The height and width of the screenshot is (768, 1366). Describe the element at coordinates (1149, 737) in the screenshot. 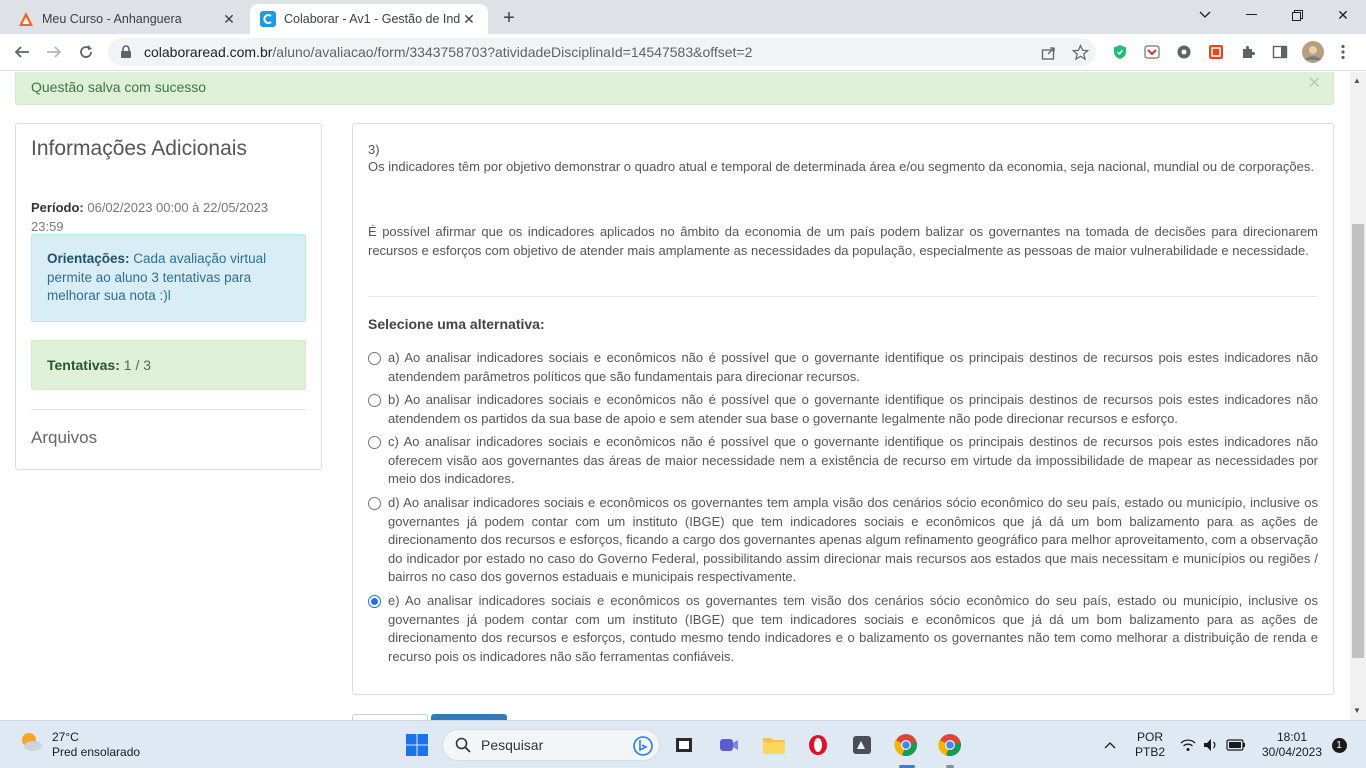

I see `language-code: POR` at that location.